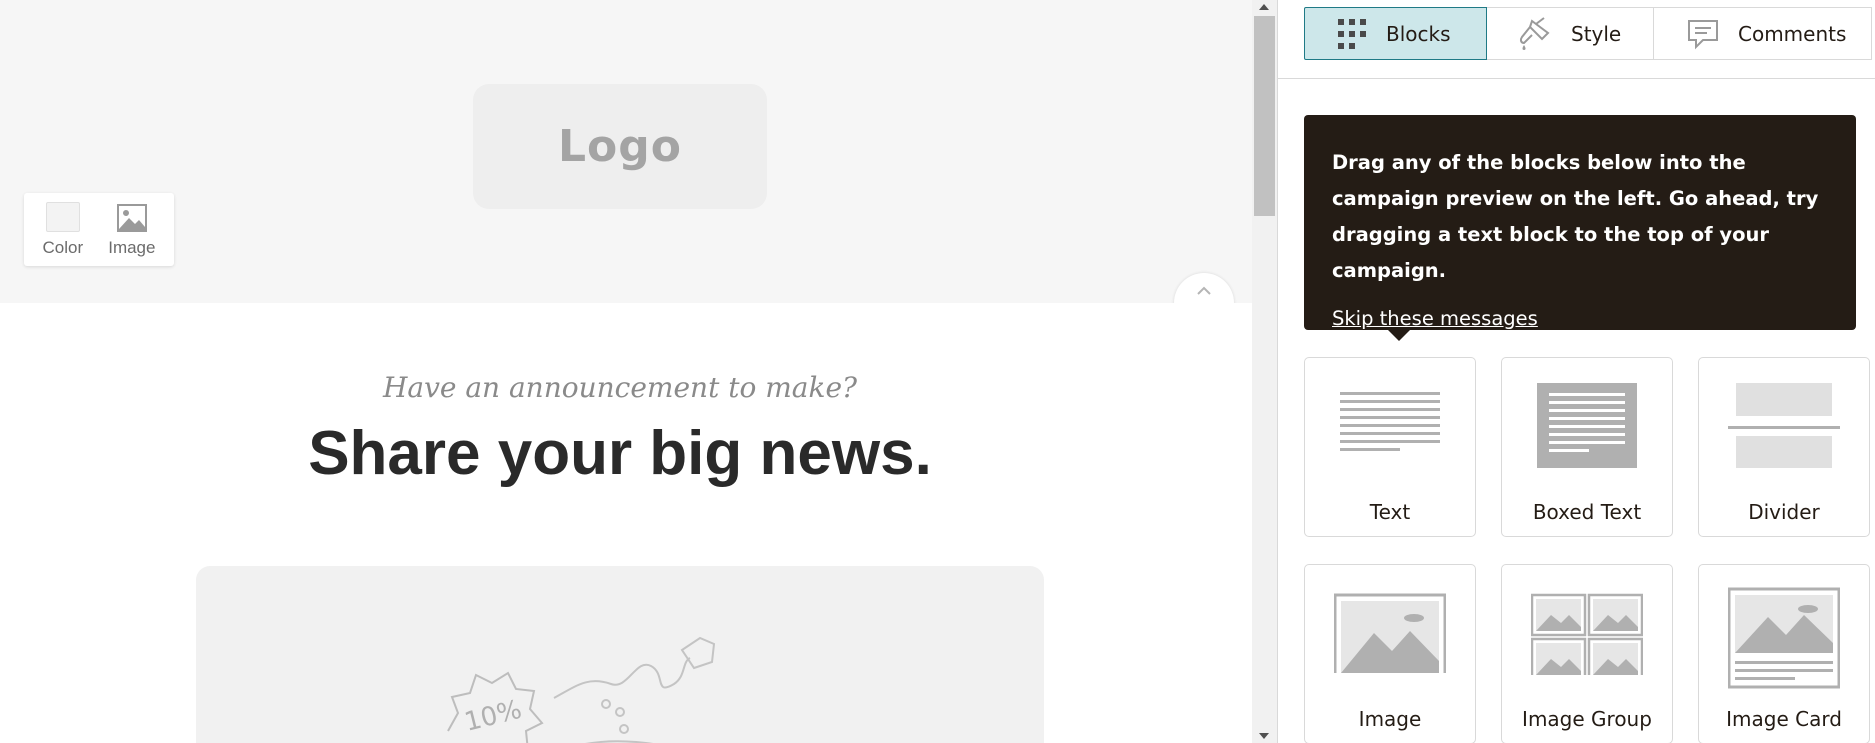  I want to click on color-tool-button: Color, so click(63, 229).